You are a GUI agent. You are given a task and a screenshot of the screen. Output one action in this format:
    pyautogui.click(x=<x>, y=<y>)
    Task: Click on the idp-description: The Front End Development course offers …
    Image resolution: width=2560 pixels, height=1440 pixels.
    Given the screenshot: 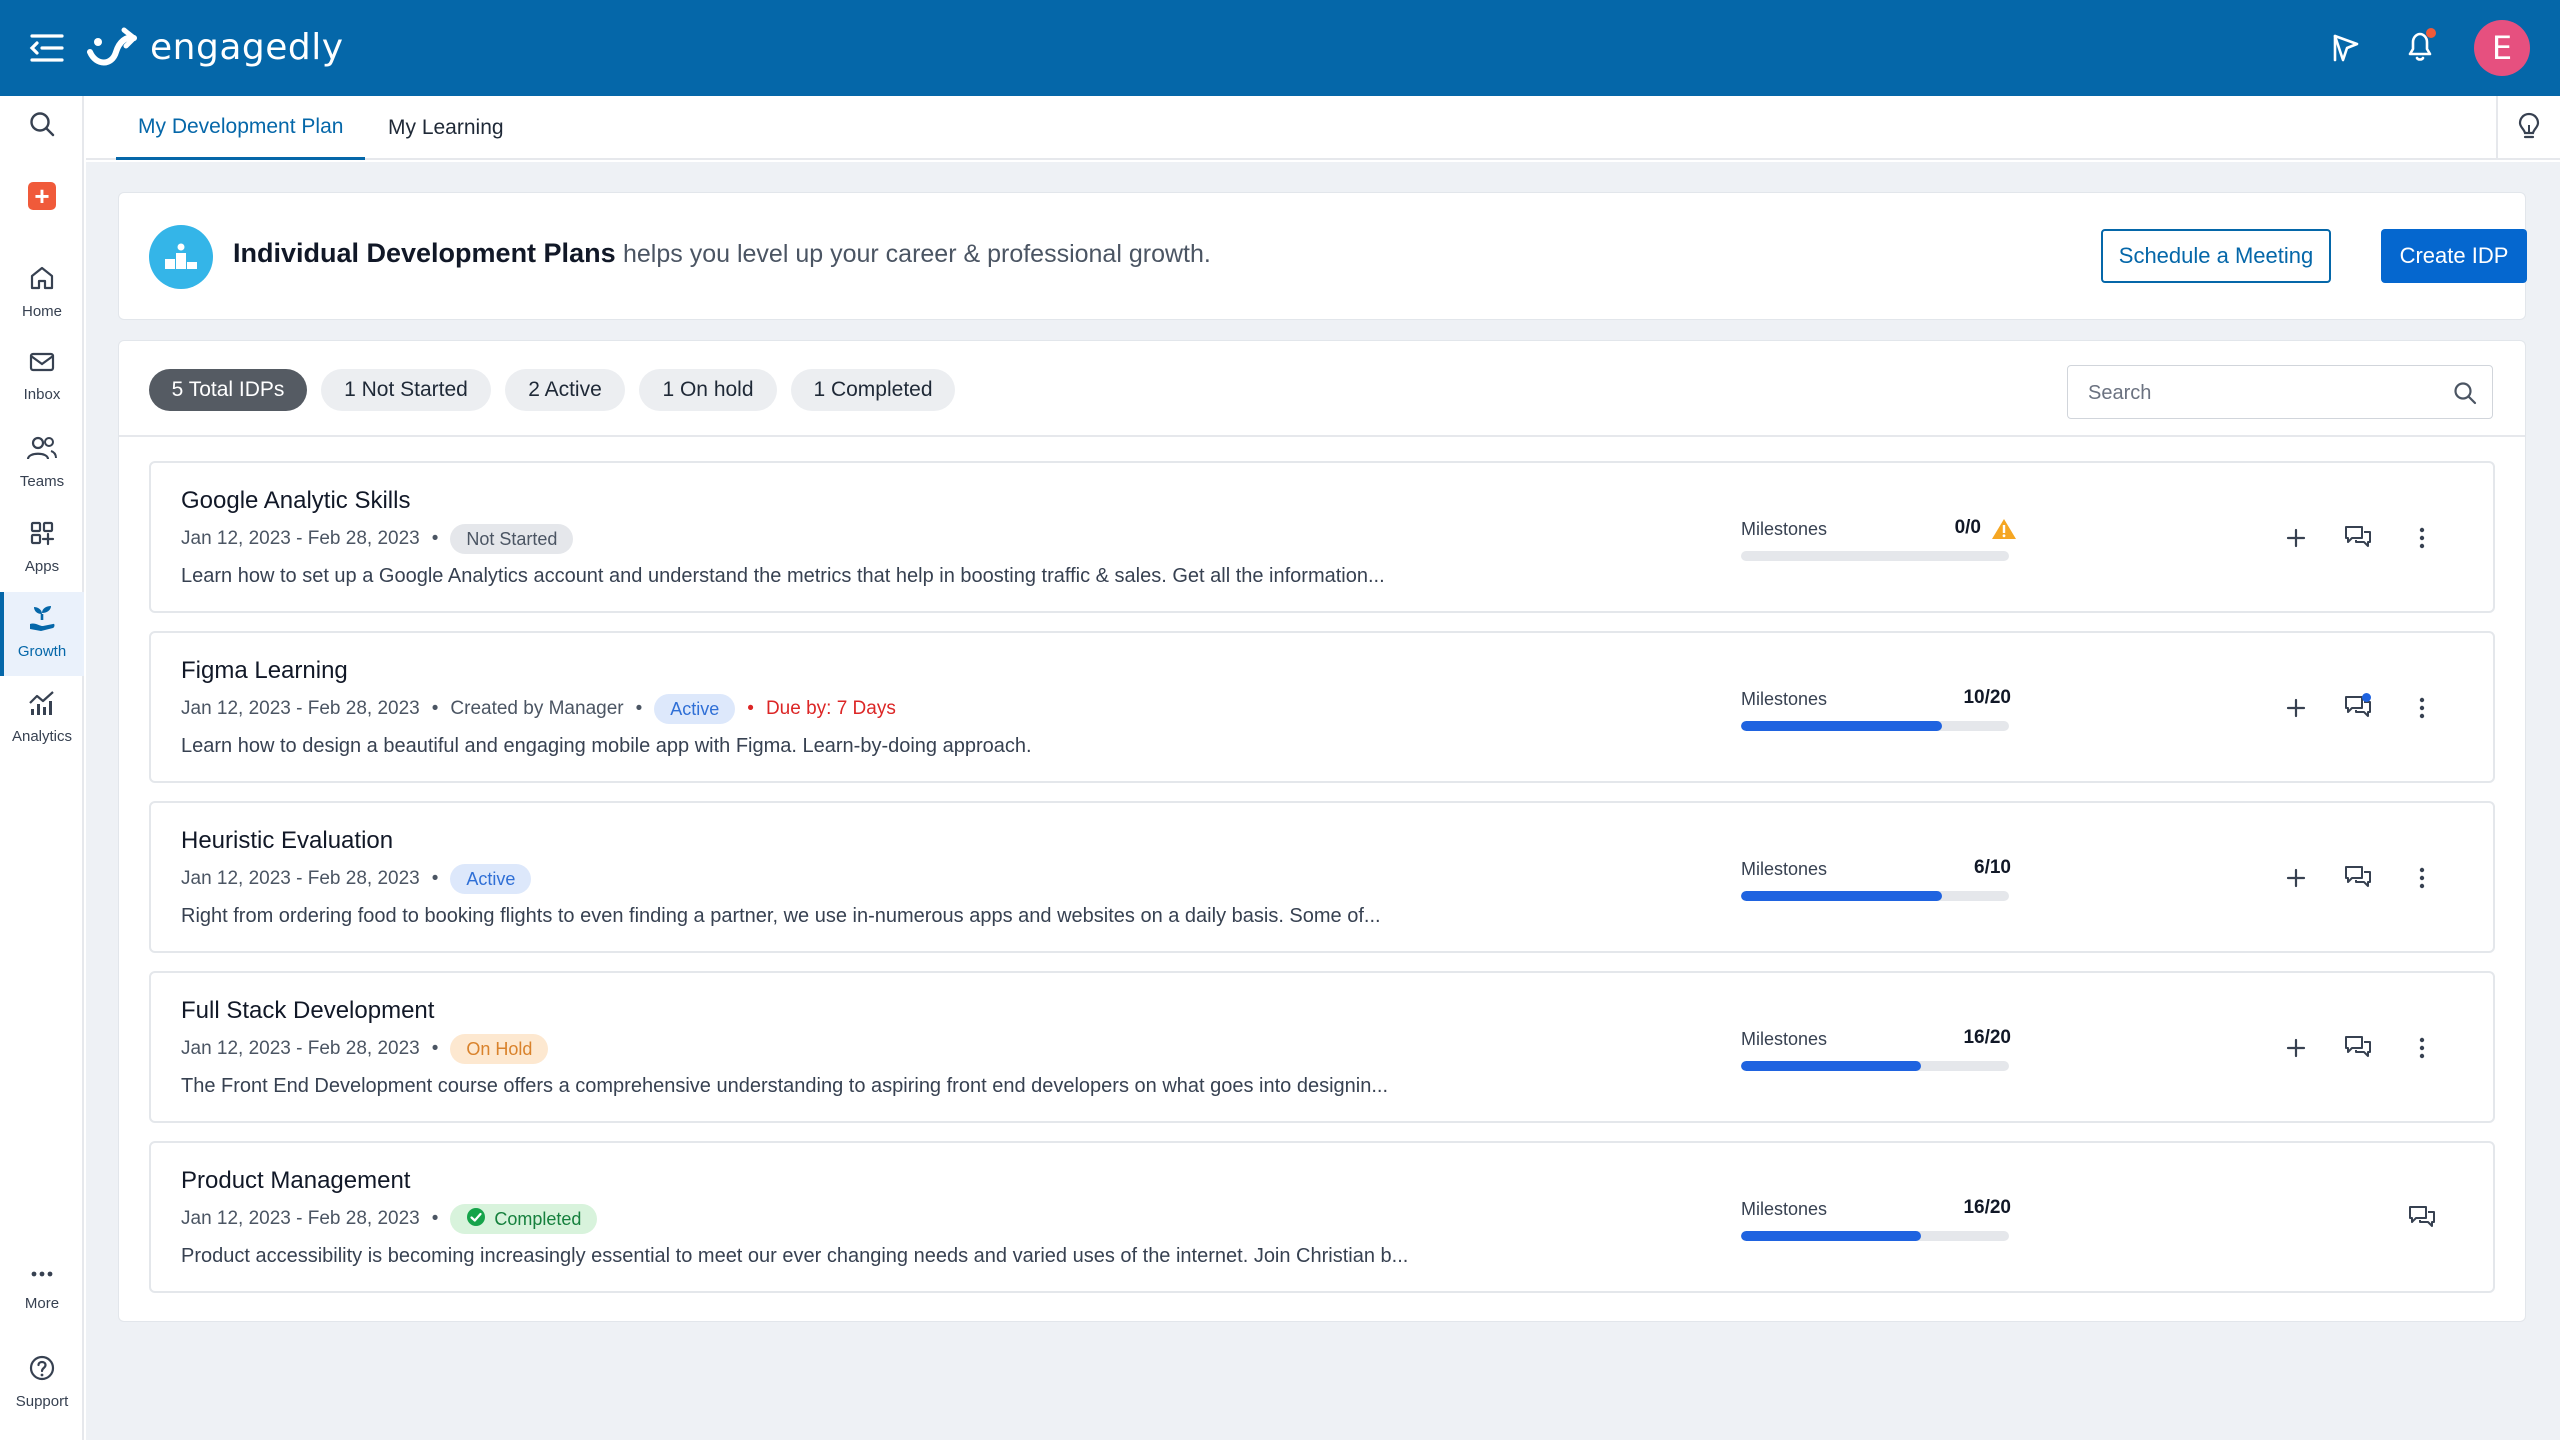 What is the action you would take?
    pyautogui.click(x=785, y=1086)
    